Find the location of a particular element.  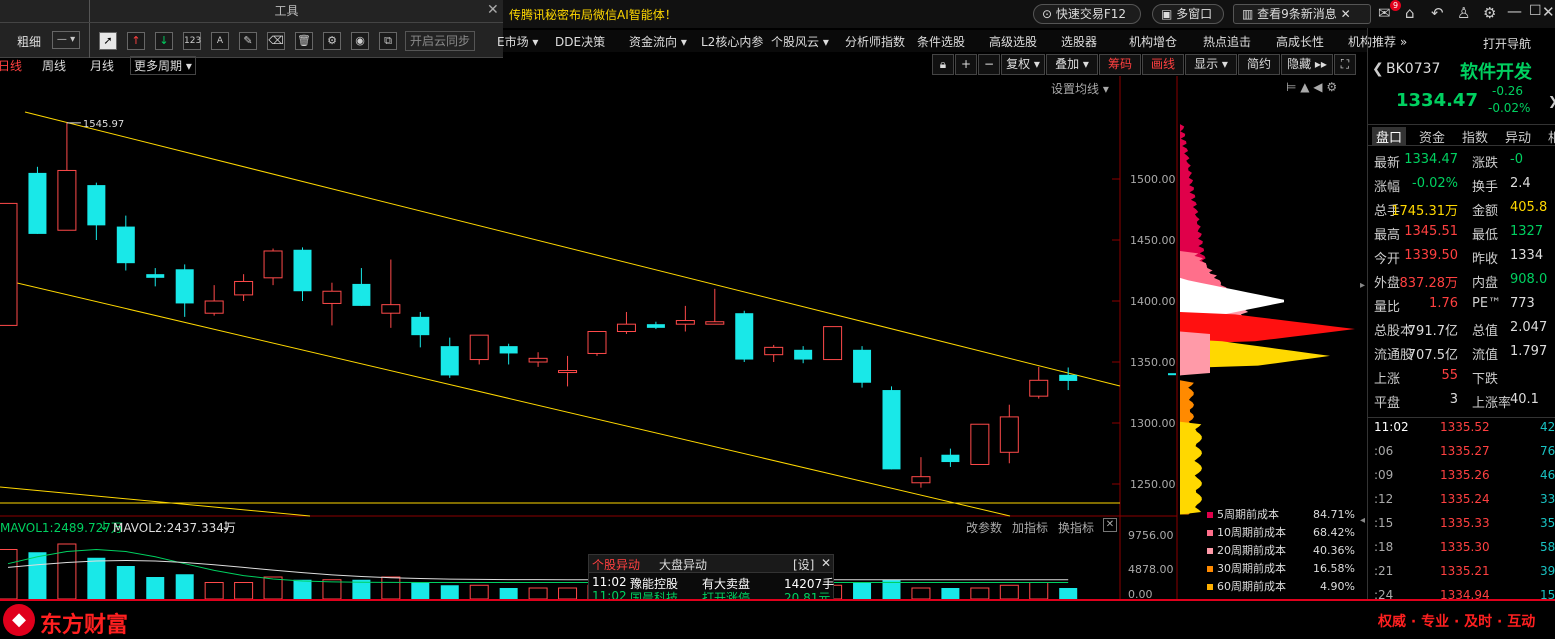

tick-volume: 46 is located at coordinates (1547, 475).